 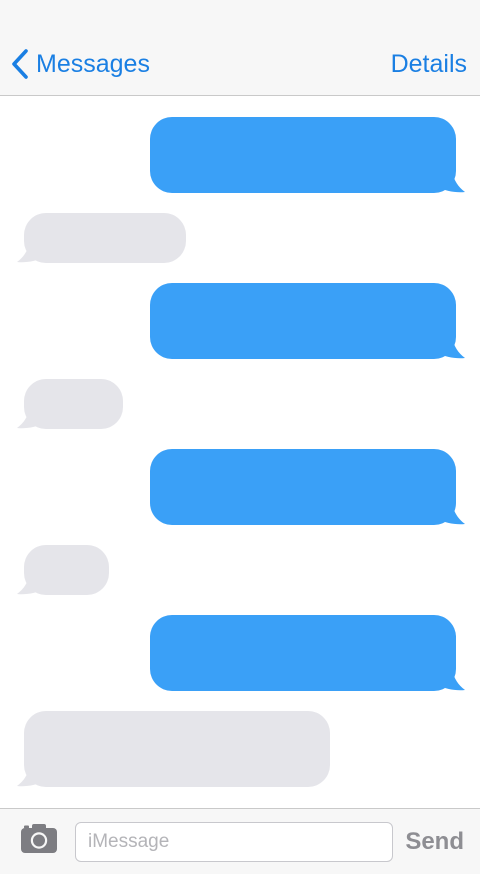 I want to click on chevron-left-icon, so click(x=20, y=64).